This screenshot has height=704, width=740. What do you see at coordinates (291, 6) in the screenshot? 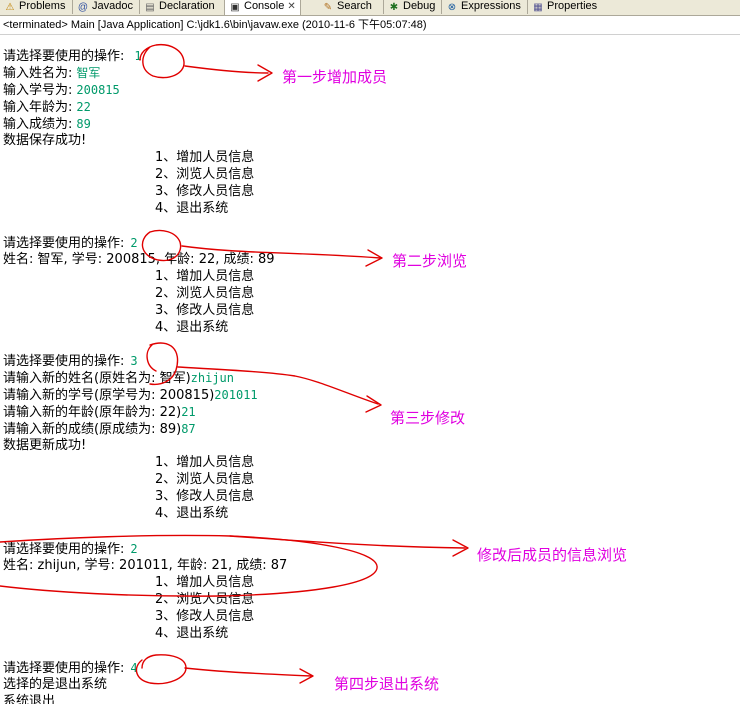
I see `close-icon: ✕` at bounding box center [291, 6].